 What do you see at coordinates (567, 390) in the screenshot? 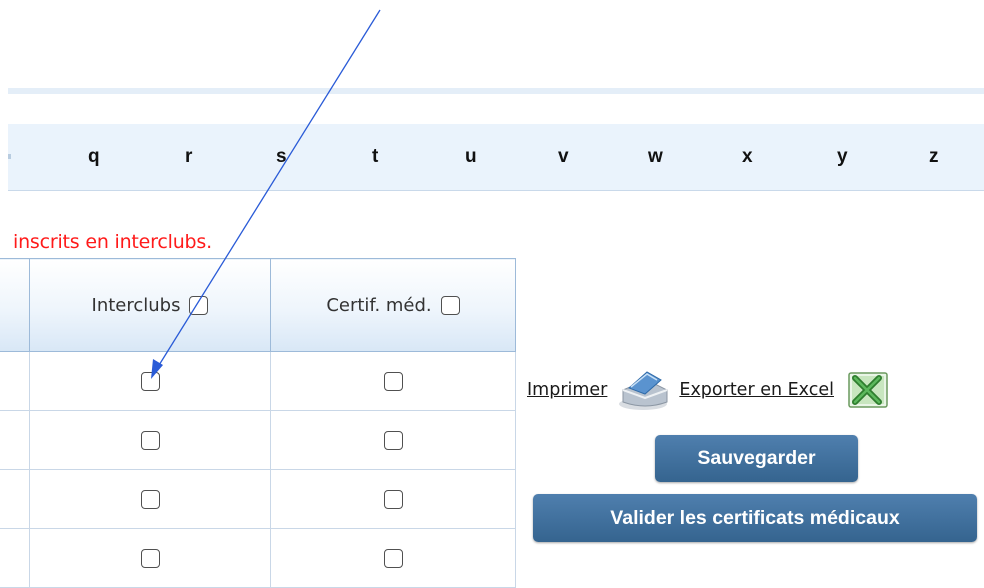
I see `print-link: Imprimer` at bounding box center [567, 390].